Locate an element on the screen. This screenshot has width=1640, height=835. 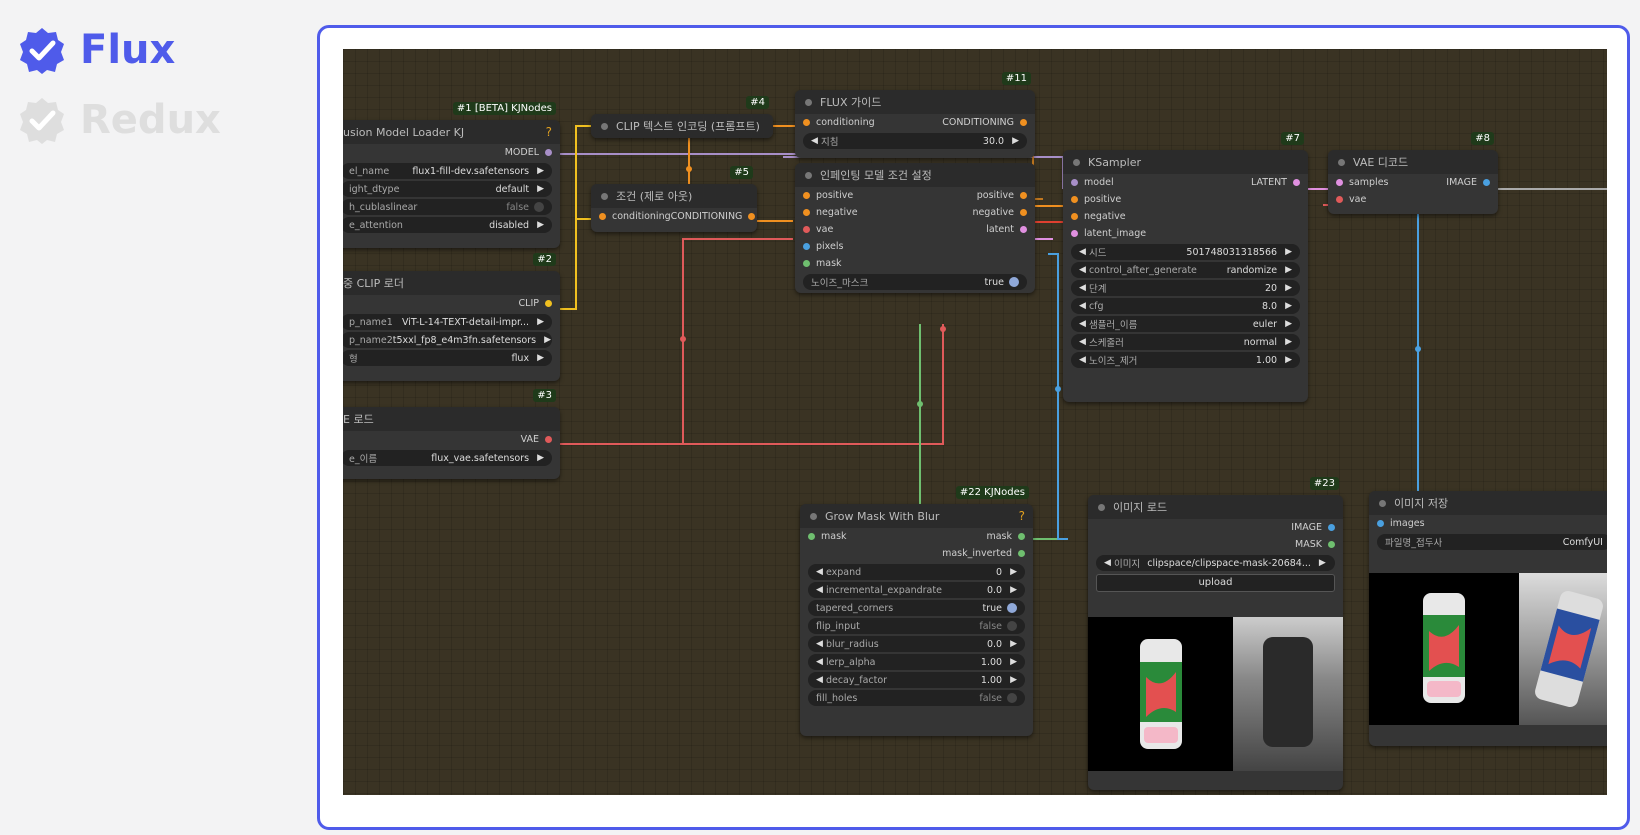
option-redux: Redux is located at coordinates (119, 120).